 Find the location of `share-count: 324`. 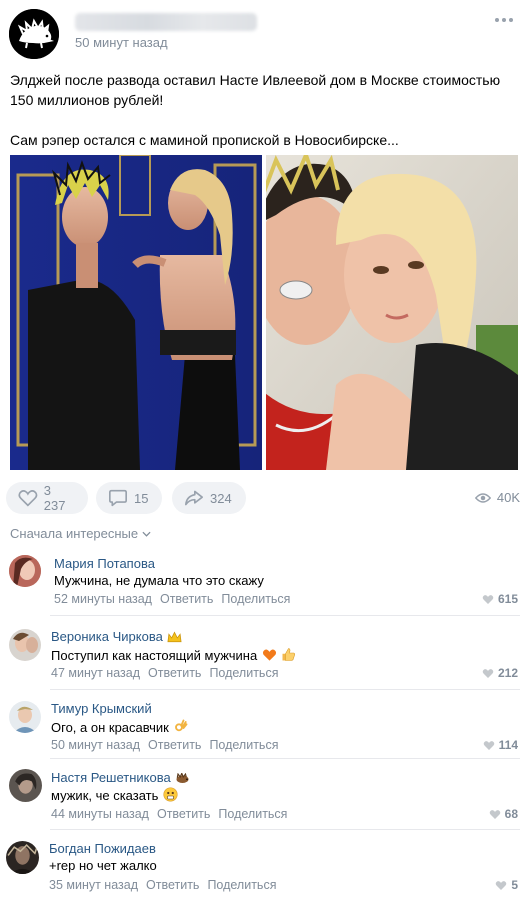

share-count: 324 is located at coordinates (221, 498).